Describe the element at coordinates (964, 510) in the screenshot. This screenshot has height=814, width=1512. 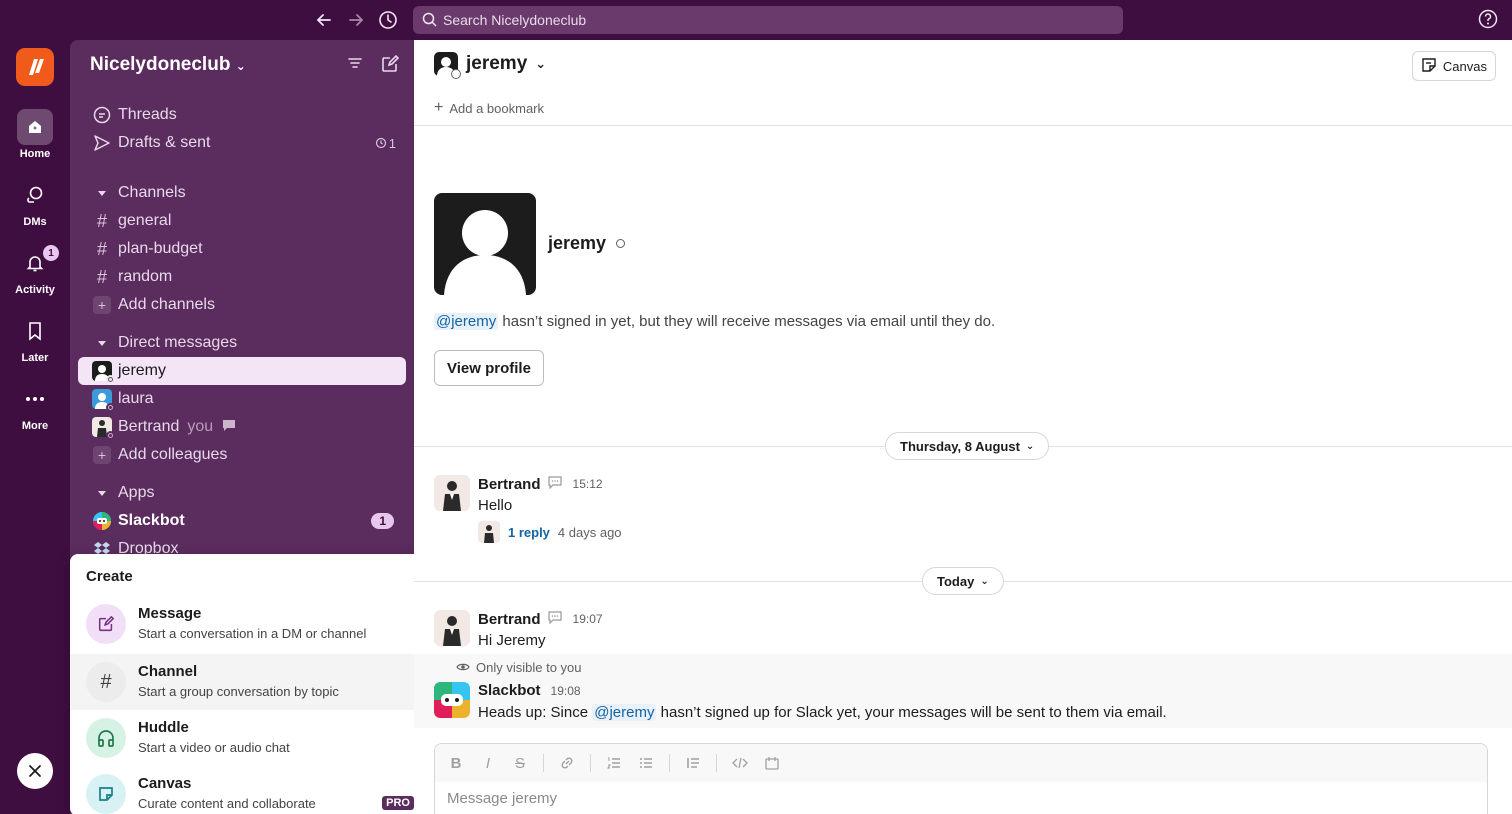
I see `message: Bertrand 15:12 Hello 1 reply 4 days ago` at that location.